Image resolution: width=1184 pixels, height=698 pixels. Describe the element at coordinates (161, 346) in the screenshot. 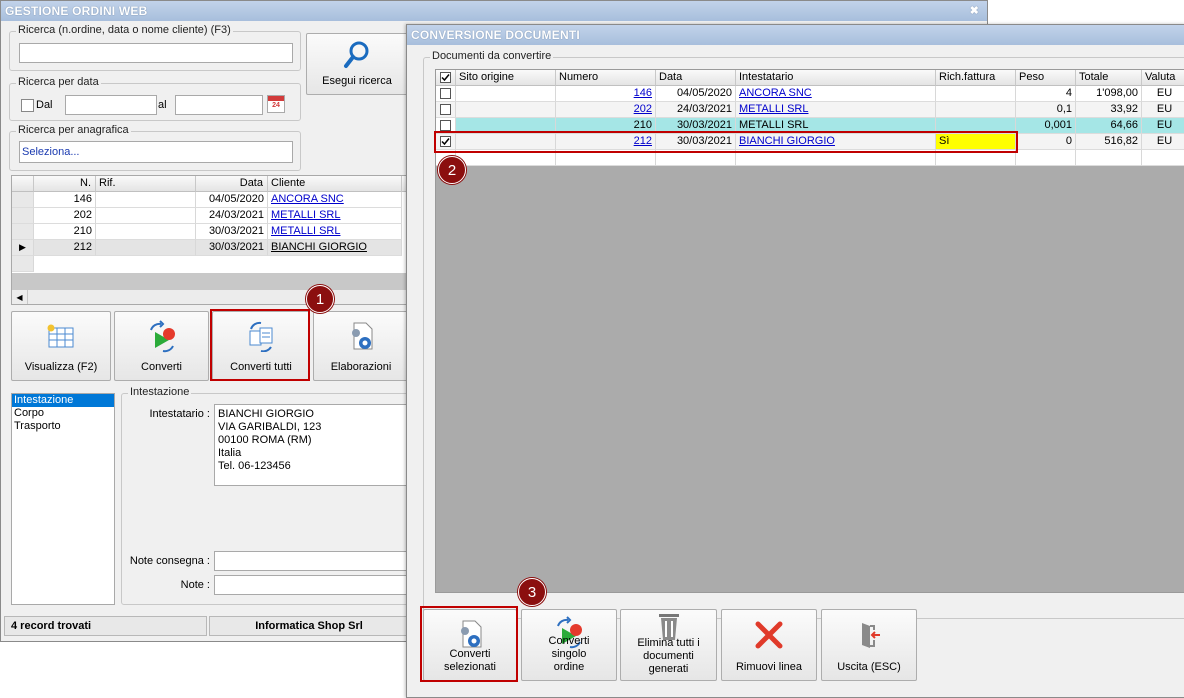

I see `convert-button: Converti` at that location.